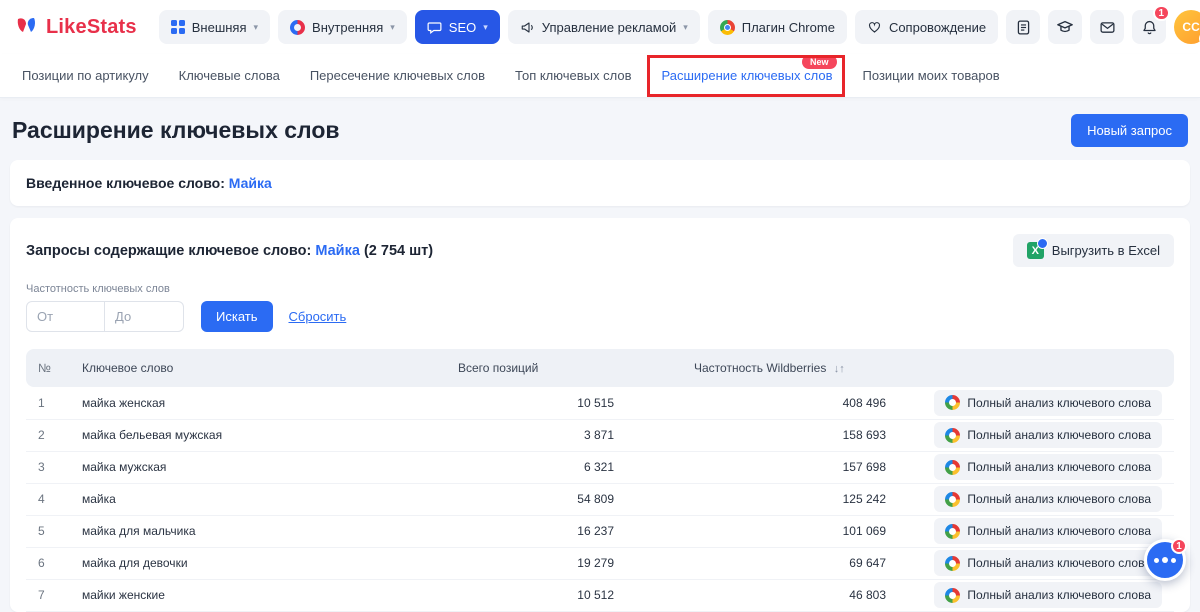  I want to click on nav-ads-button: Управление рекламой ▾, so click(603, 27).